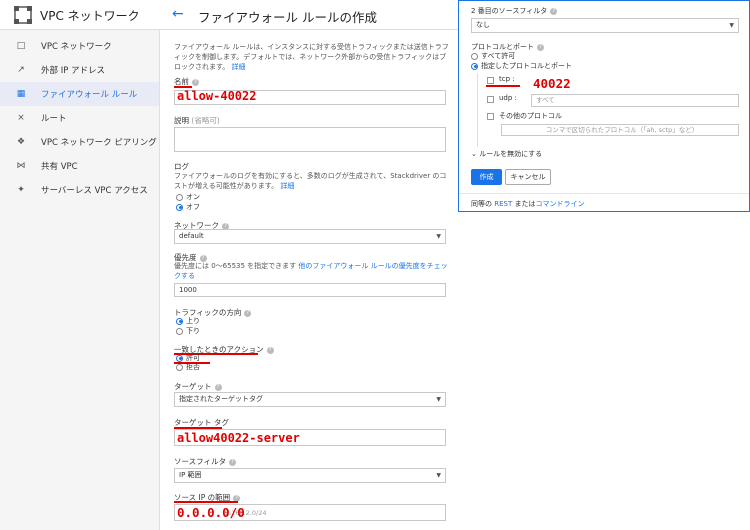 This screenshot has width=750, height=530. What do you see at coordinates (197, 120) in the screenshot?
I see `description-label: 説明 (省略可)` at bounding box center [197, 120].